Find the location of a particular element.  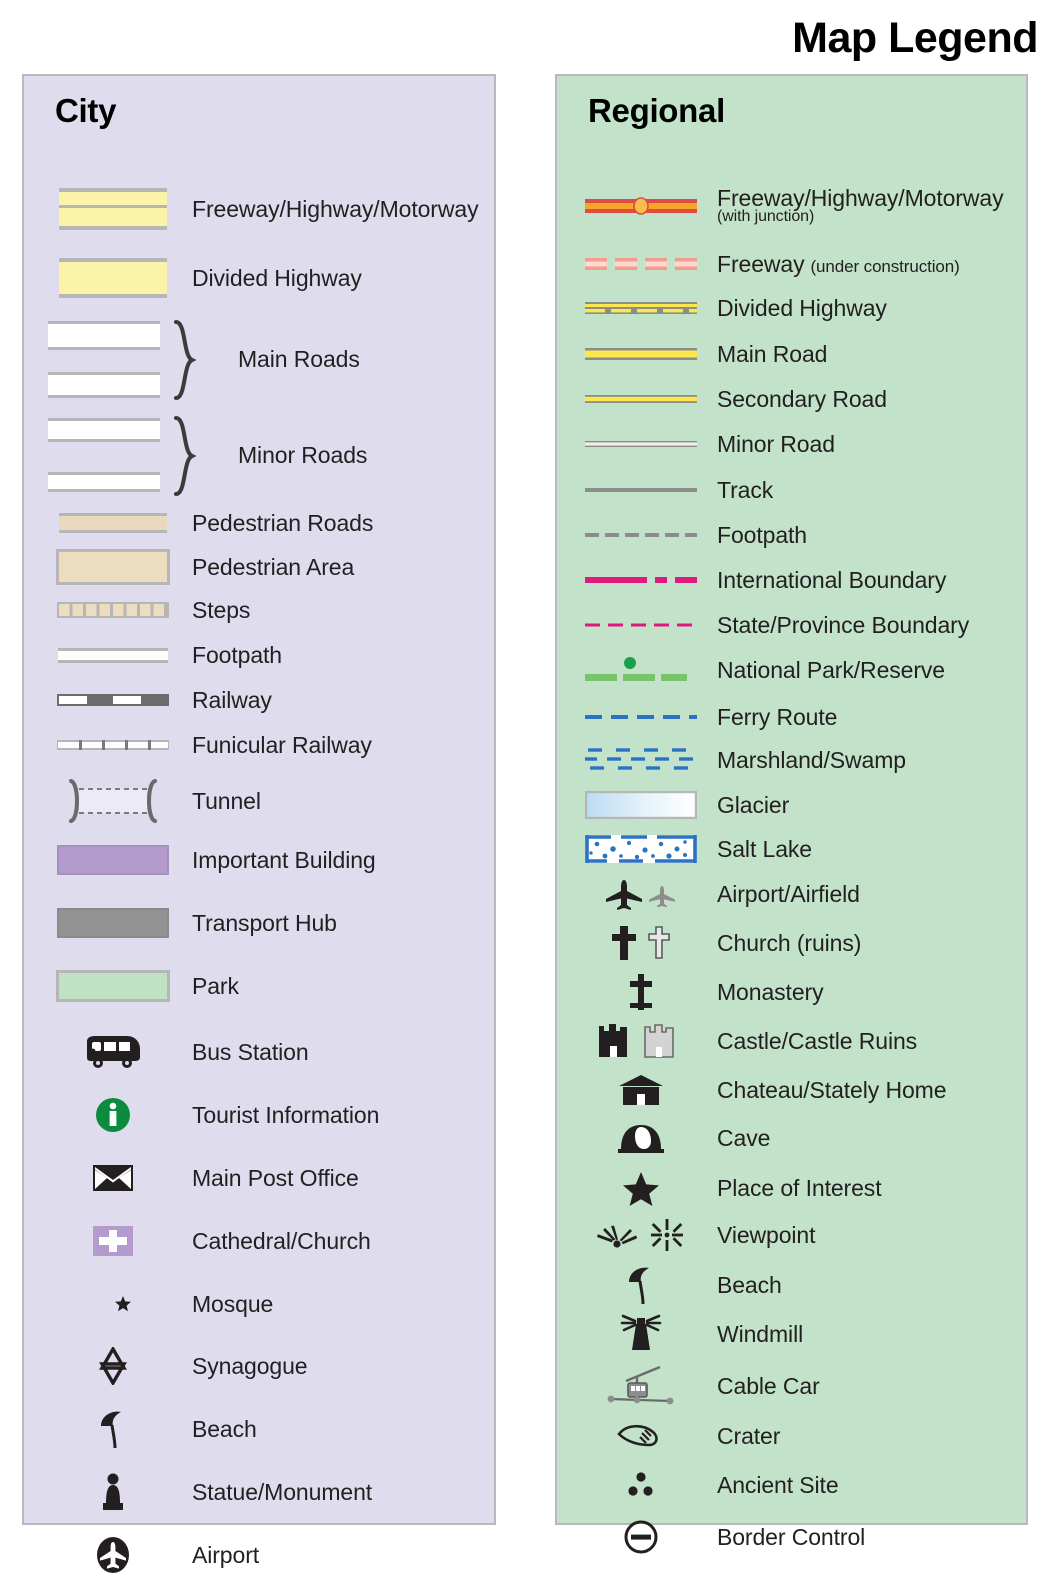

legend-label: Tourist Information is located at coordinates (286, 1114).